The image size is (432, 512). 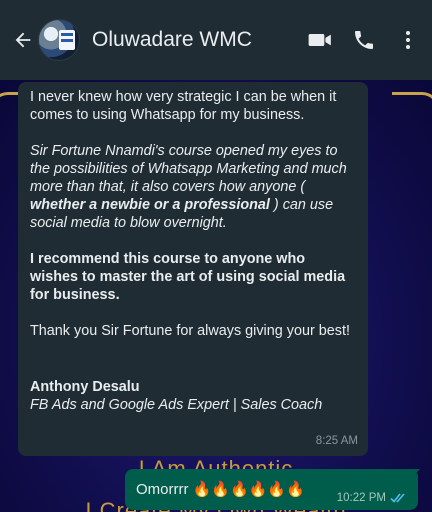 I want to click on voice-call-button, so click(x=364, y=40).